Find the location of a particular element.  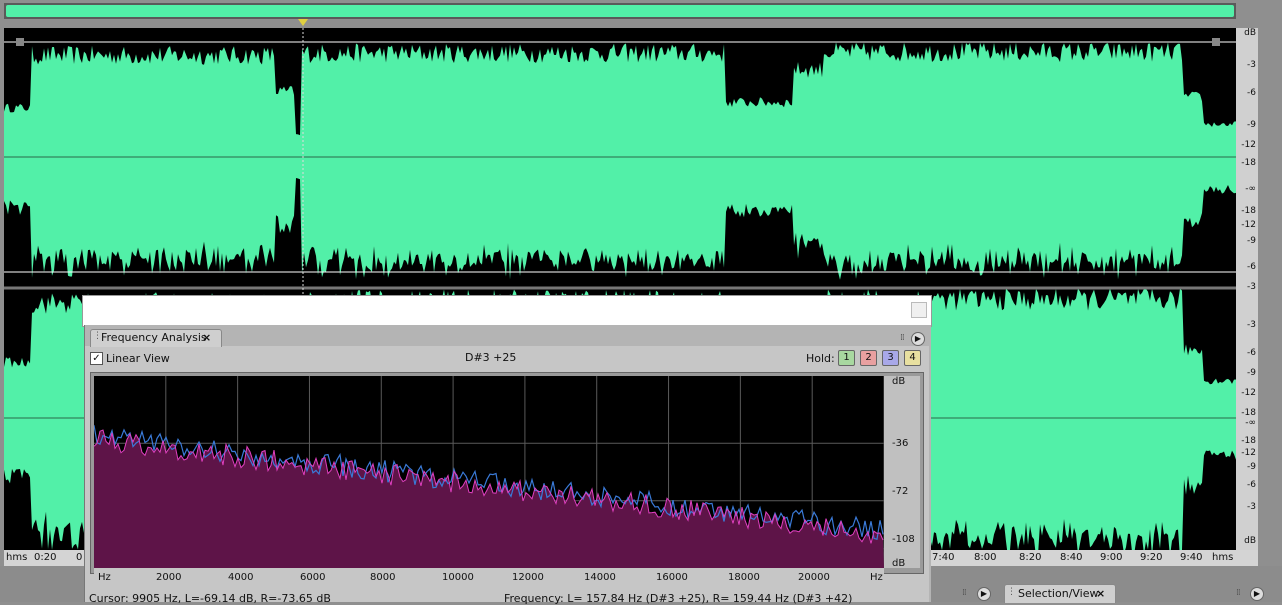

overview-range is located at coordinates (620, 11).